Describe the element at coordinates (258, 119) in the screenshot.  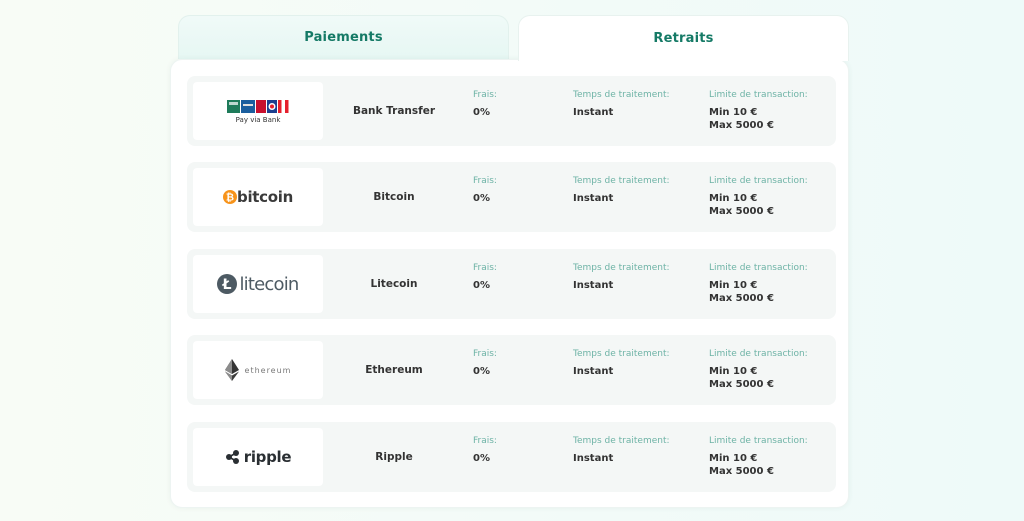
I see `pay-via-bank-text: Pay via Bank` at that location.